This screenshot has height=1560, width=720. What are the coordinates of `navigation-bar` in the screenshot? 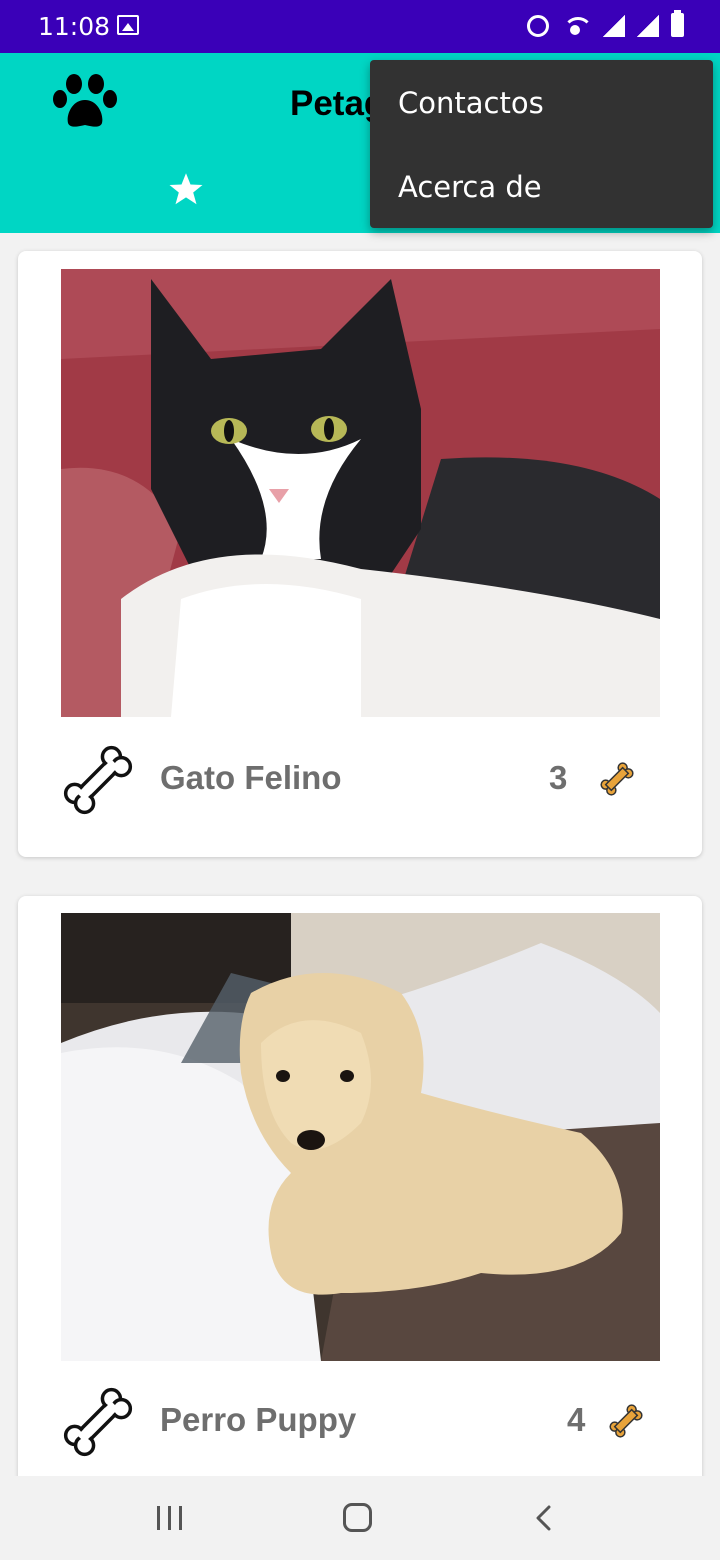 It's located at (360, 1518).